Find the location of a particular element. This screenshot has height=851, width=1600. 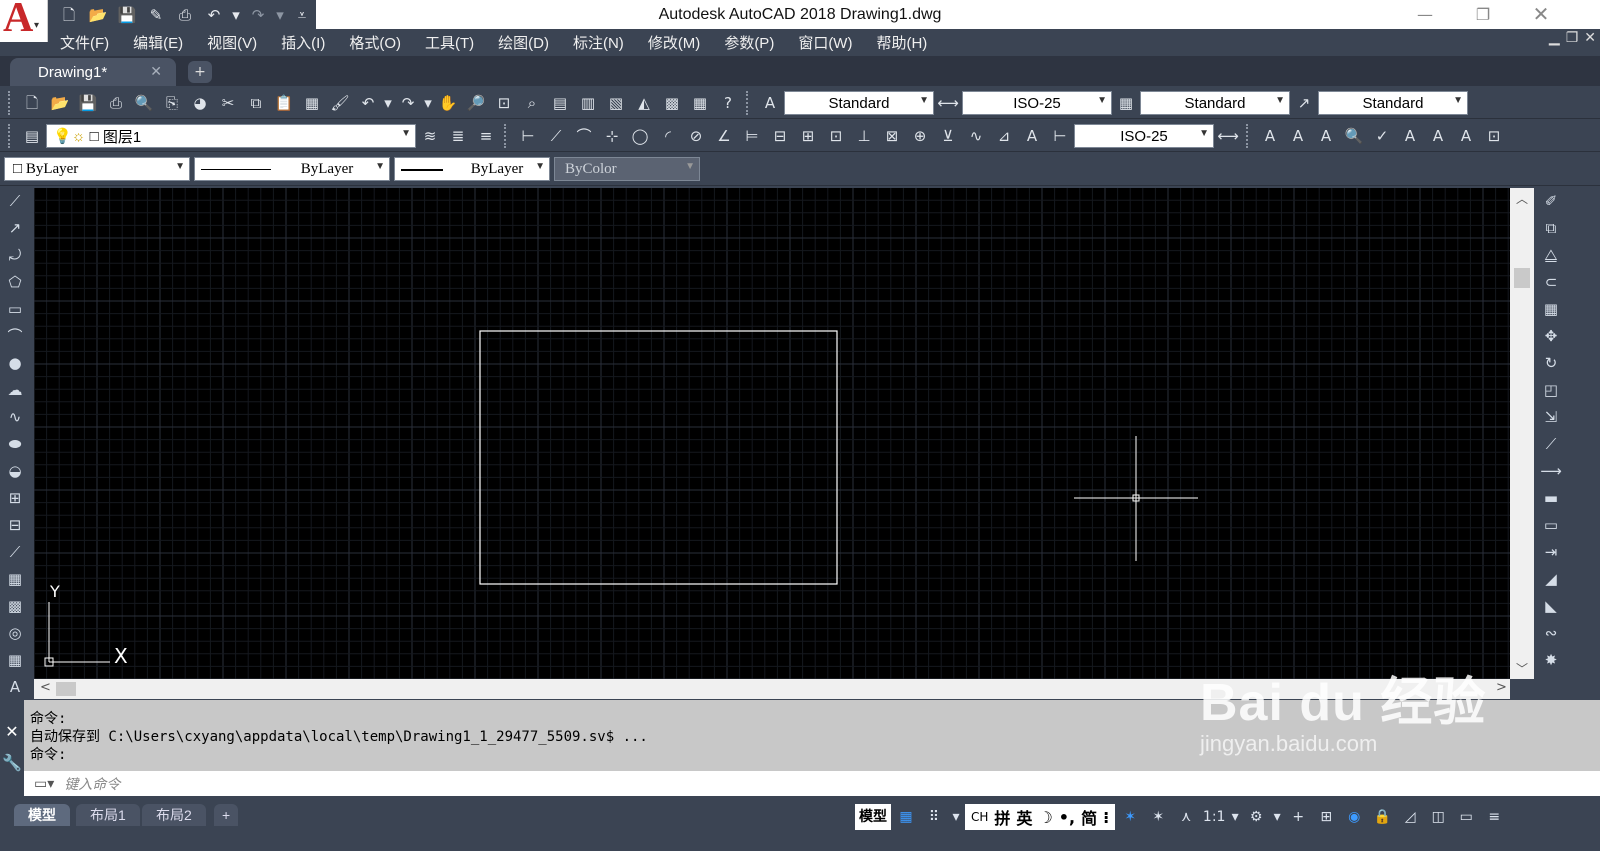

multileader-style-select: Standard ▼ is located at coordinates (1393, 103).